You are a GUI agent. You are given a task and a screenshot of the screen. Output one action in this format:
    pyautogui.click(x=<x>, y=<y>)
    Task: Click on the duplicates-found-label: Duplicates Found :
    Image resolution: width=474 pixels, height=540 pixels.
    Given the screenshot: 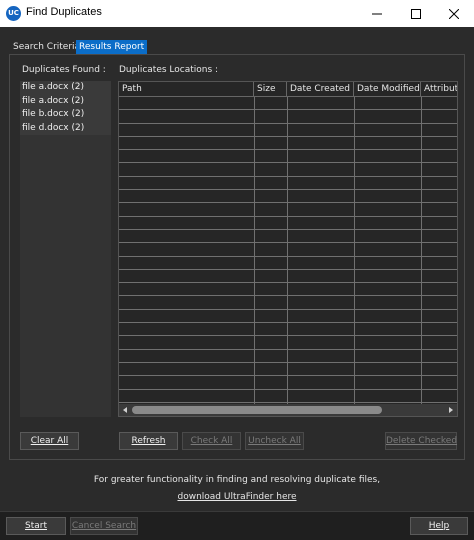 What is the action you would take?
    pyautogui.click(x=64, y=70)
    